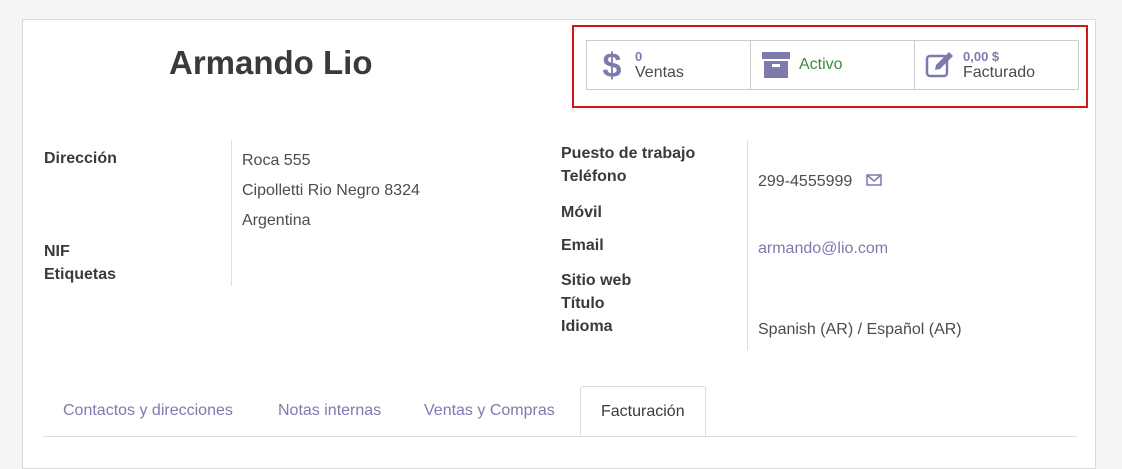 The height and width of the screenshot is (469, 1122). What do you see at coordinates (999, 72) in the screenshot?
I see `invoiced-label: Facturado` at bounding box center [999, 72].